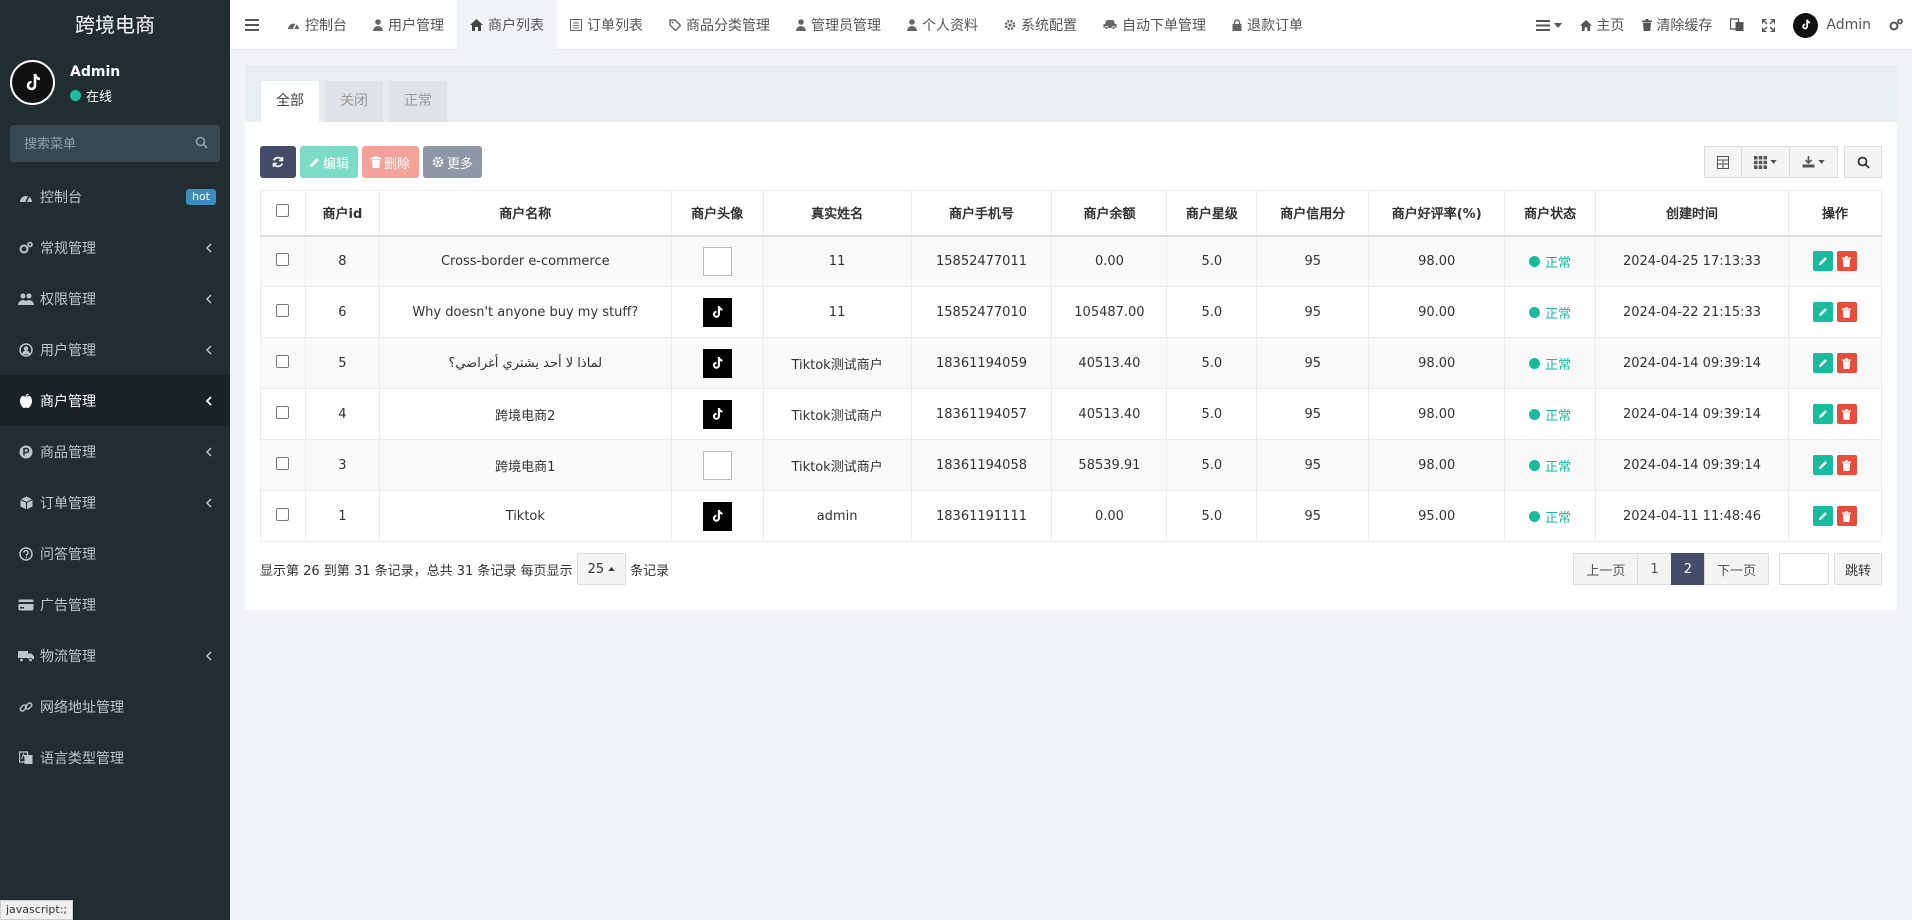 Image resolution: width=1912 pixels, height=920 pixels. What do you see at coordinates (115, 298) in the screenshot?
I see `sidebar-item-permissions: 权限管理` at bounding box center [115, 298].